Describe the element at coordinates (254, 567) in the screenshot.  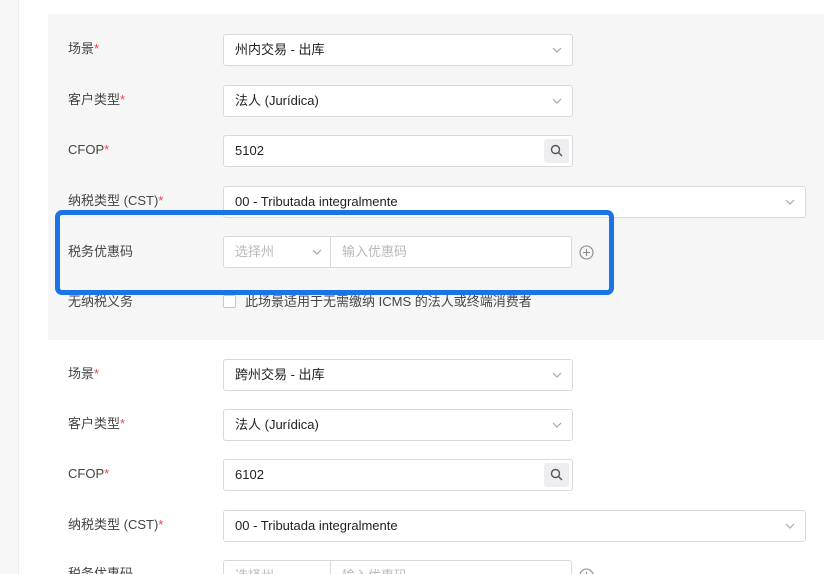
I see `state-placeholder-2: 选择州` at that location.